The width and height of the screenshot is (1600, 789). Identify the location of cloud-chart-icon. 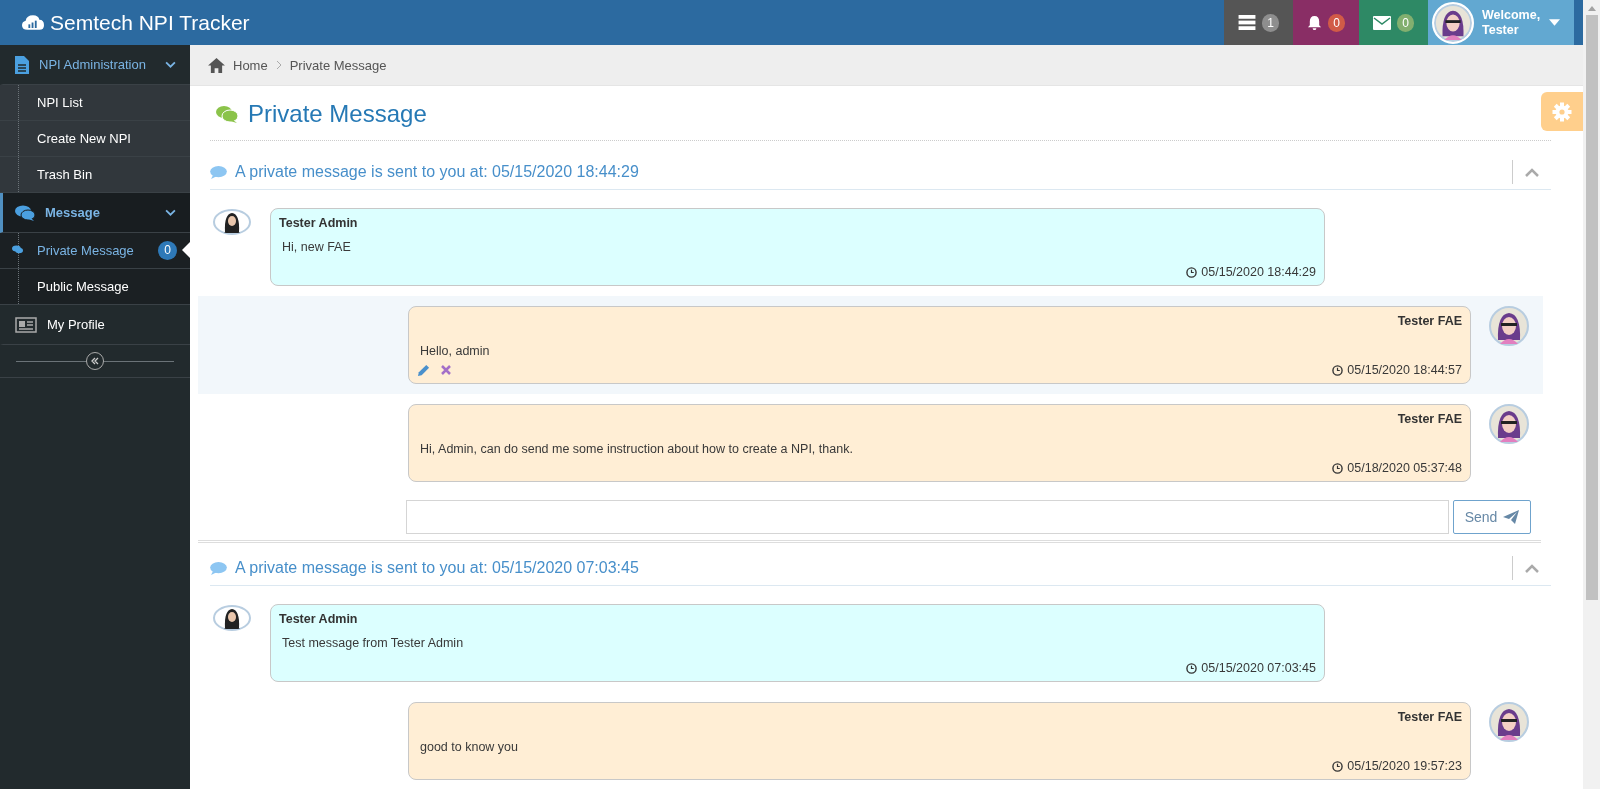
(33, 22).